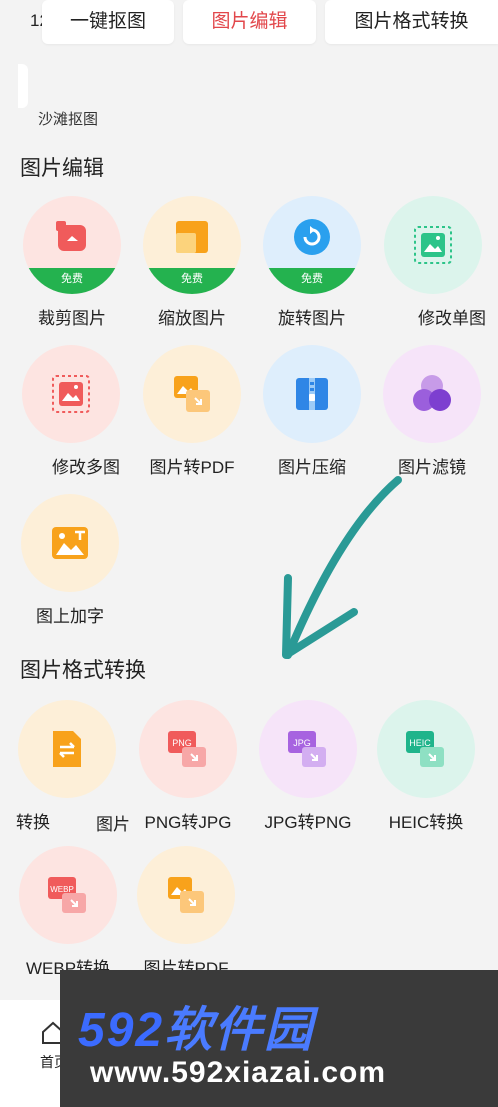 Image resolution: width=498 pixels, height=1107 pixels. Describe the element at coordinates (196, 1030) in the screenshot. I see `watermark-title: 592软件园` at that location.